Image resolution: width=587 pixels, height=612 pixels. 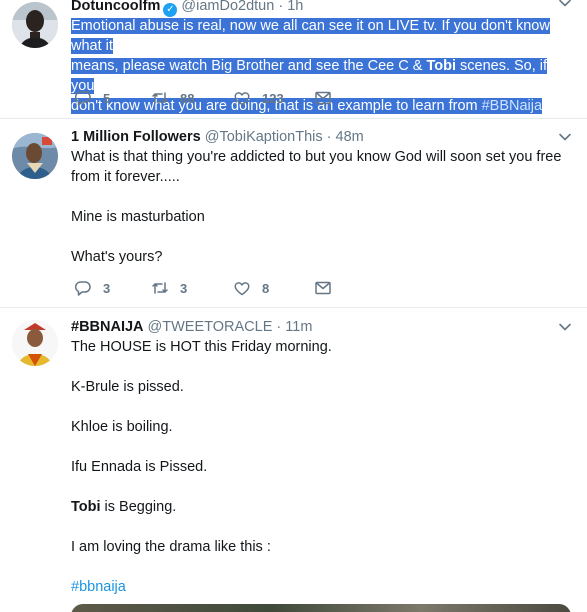 What do you see at coordinates (170, 10) in the screenshot?
I see `verified-icon: ✓` at bounding box center [170, 10].